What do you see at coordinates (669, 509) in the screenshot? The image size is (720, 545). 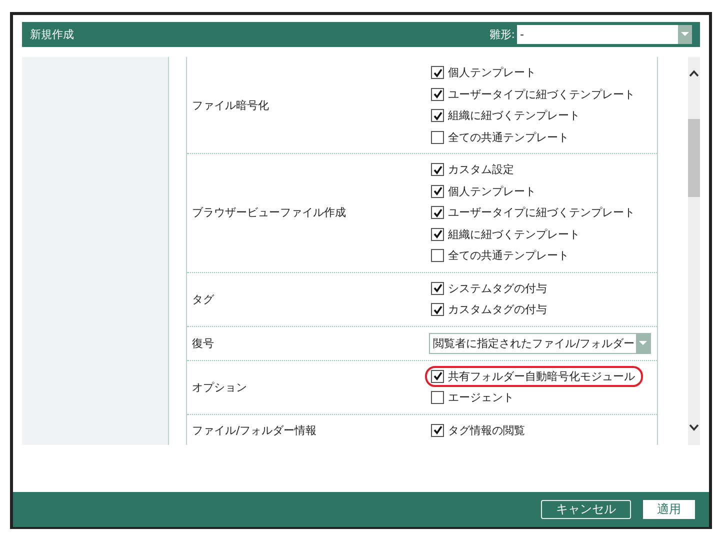 I see `apply-button: 適用` at bounding box center [669, 509].